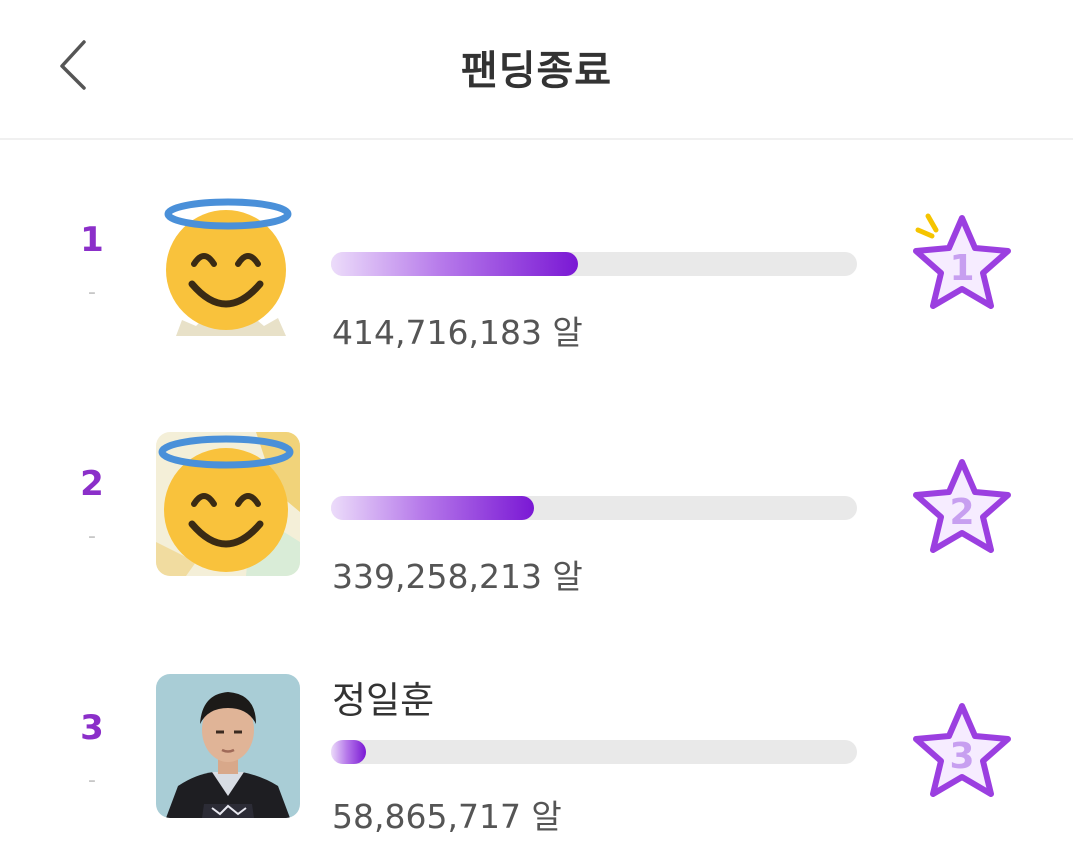  I want to click on rank-star-badge-icon: 1, so click(962, 261).